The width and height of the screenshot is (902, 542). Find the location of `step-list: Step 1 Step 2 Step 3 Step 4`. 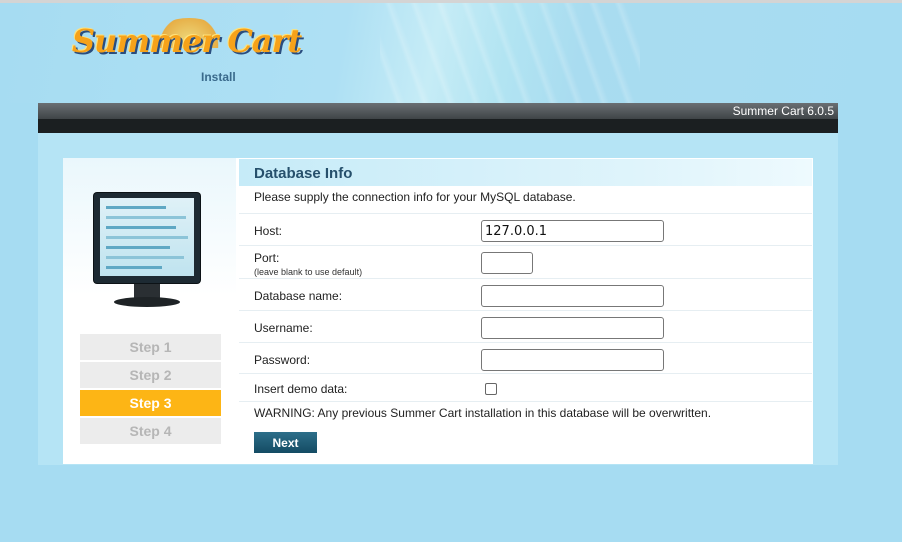

step-list: Step 1 Step 2 Step 3 Step 4 is located at coordinates (150, 390).